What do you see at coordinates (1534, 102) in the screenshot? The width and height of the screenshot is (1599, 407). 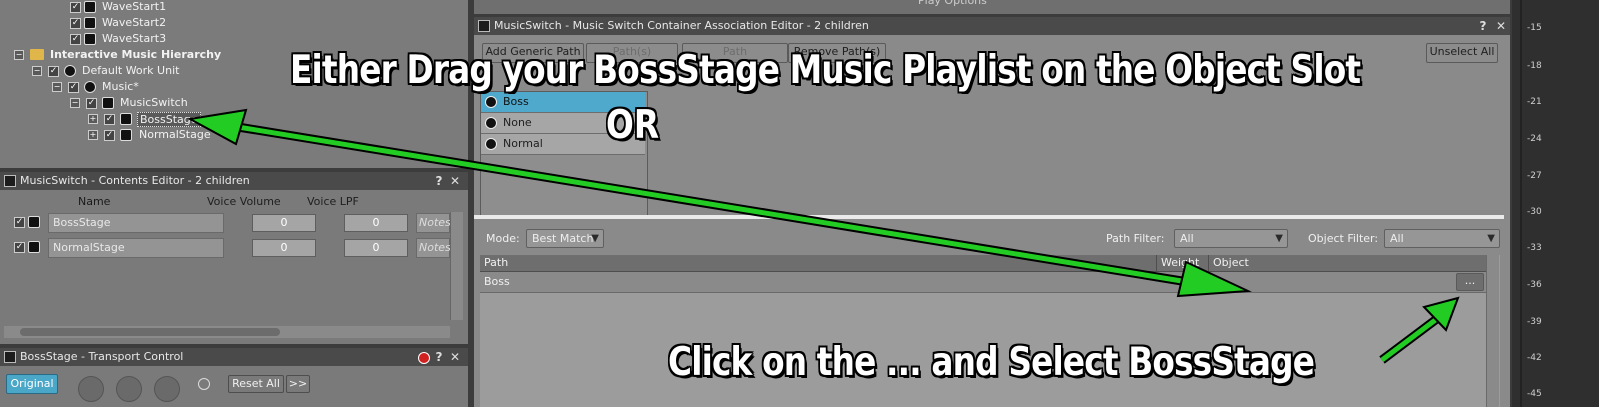 I see `meter-tick: -21` at bounding box center [1534, 102].